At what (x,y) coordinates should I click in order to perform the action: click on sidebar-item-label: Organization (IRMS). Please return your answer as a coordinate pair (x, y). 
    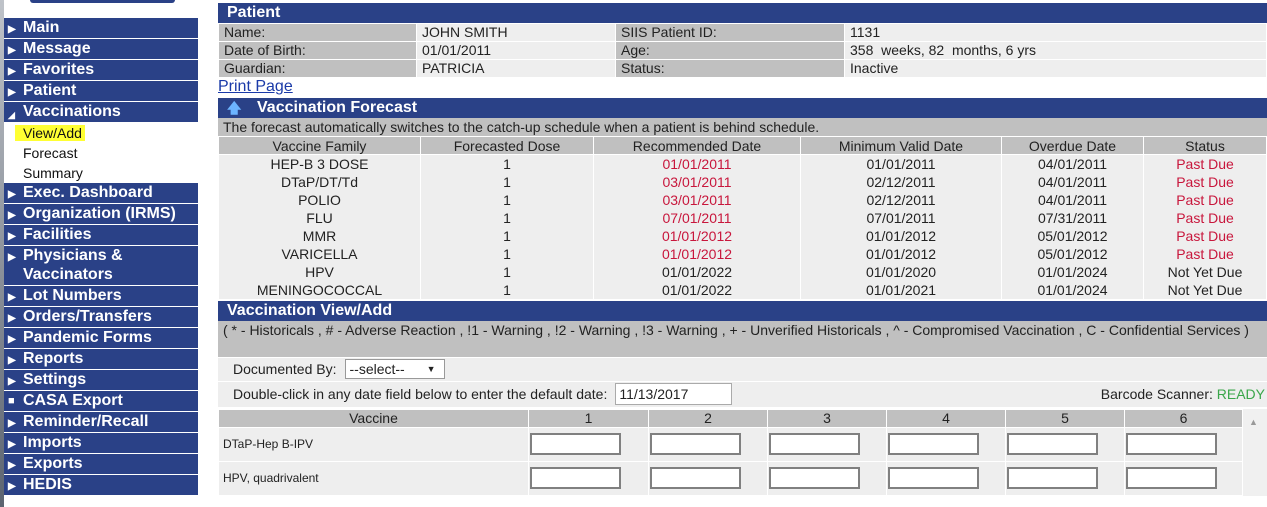
    Looking at the image, I should click on (99, 213).